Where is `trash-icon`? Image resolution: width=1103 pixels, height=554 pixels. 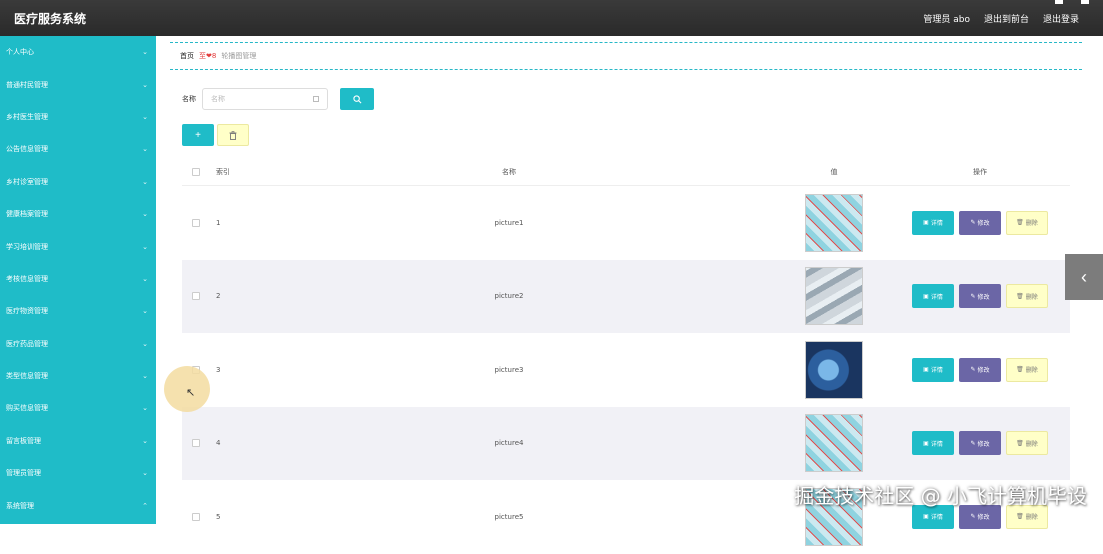 trash-icon is located at coordinates (233, 135).